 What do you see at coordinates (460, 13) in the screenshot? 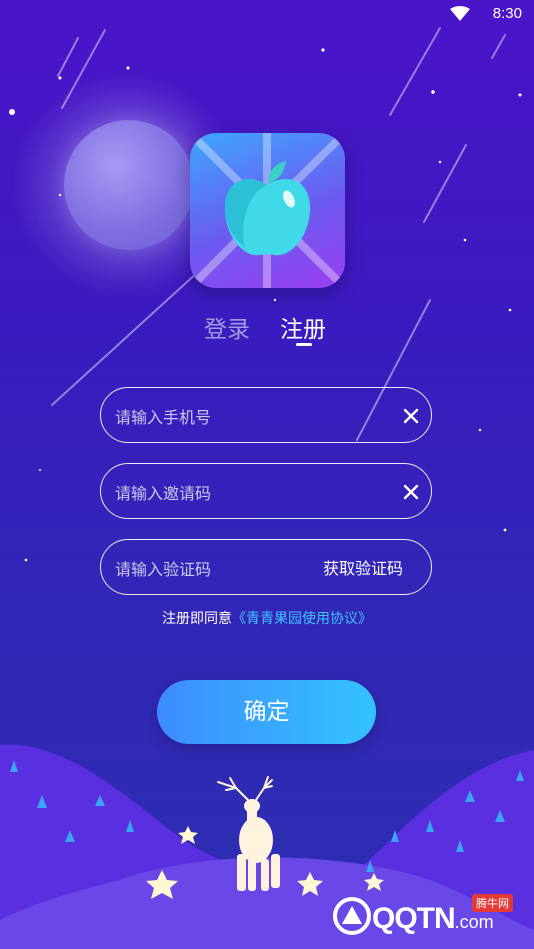
I see `wifi-icon` at bounding box center [460, 13].